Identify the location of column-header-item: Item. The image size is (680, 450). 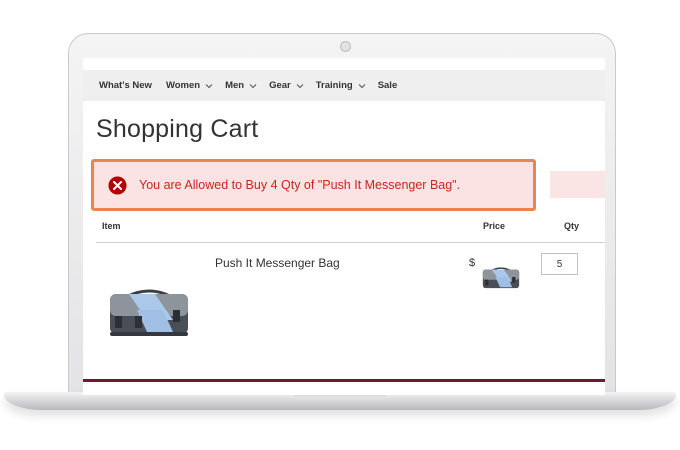
(111, 226).